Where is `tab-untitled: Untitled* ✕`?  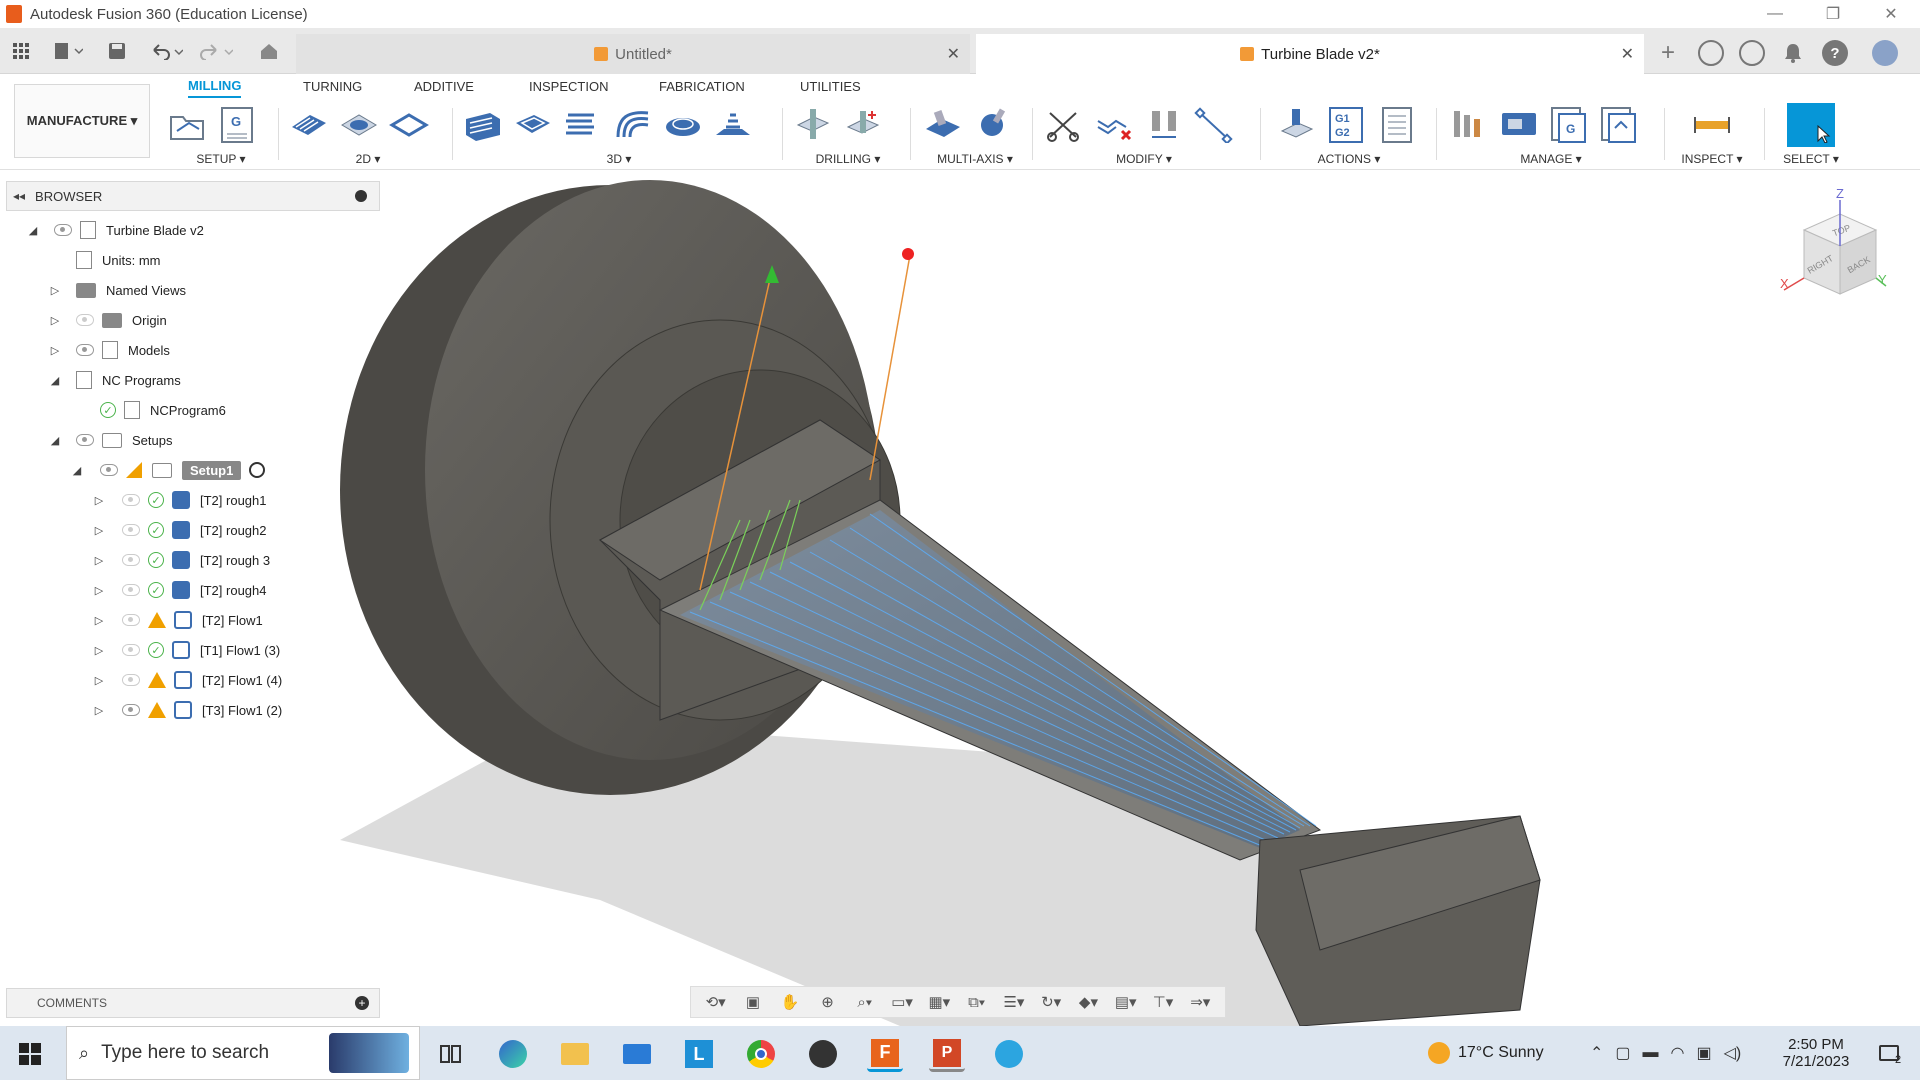 tab-untitled: Untitled* ✕ is located at coordinates (633, 54).